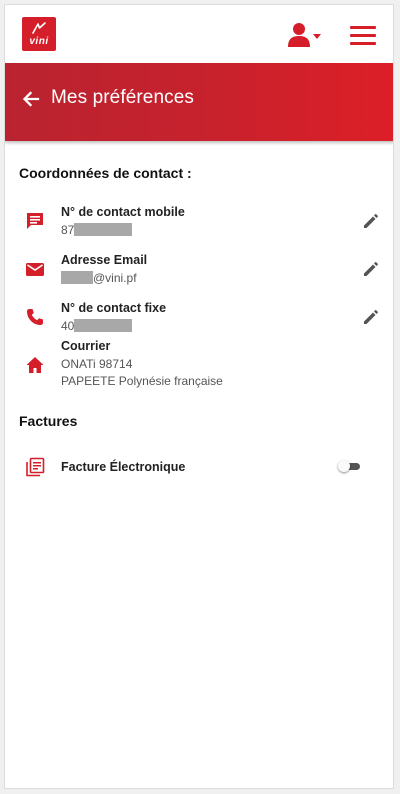 This screenshot has height=794, width=400. What do you see at coordinates (115, 278) in the screenshot?
I see `email-value-suffix: @vini.pf` at bounding box center [115, 278].